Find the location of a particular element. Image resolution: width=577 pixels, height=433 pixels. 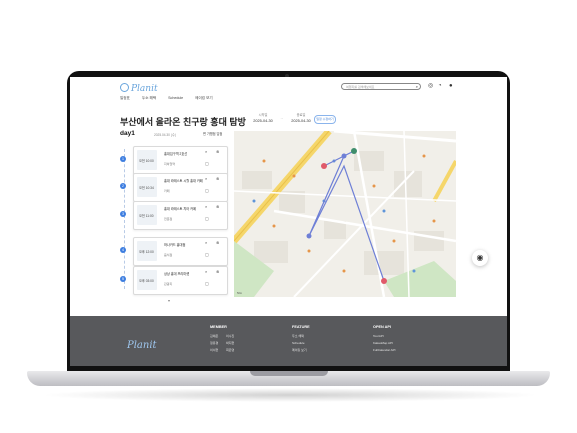

route-start-marker is located at coordinates (354, 151).